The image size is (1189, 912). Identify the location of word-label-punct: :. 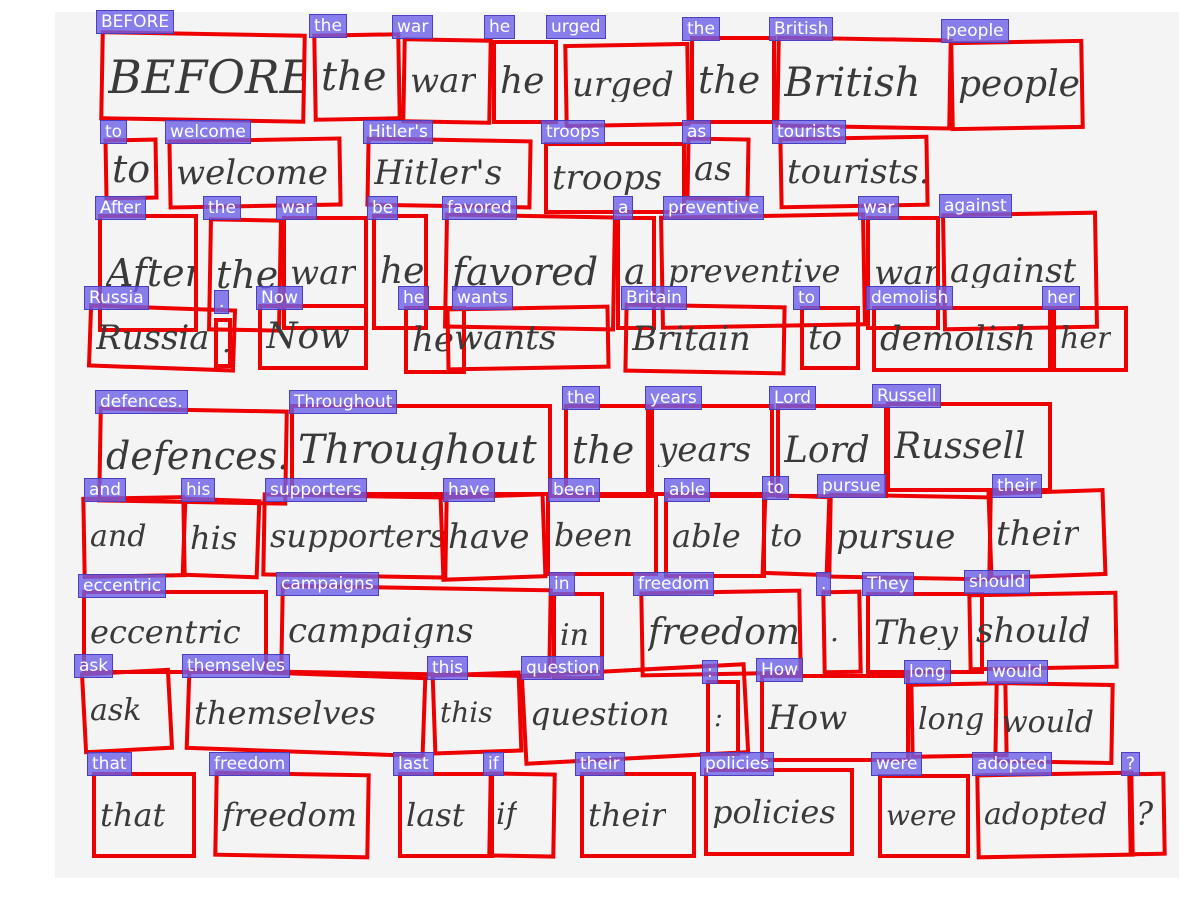
(710, 672).